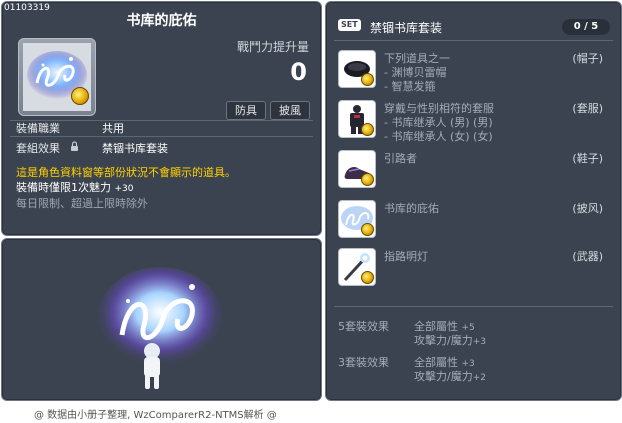 This screenshot has width=622, height=423. I want to click on tag-armor: 防具, so click(246, 110).